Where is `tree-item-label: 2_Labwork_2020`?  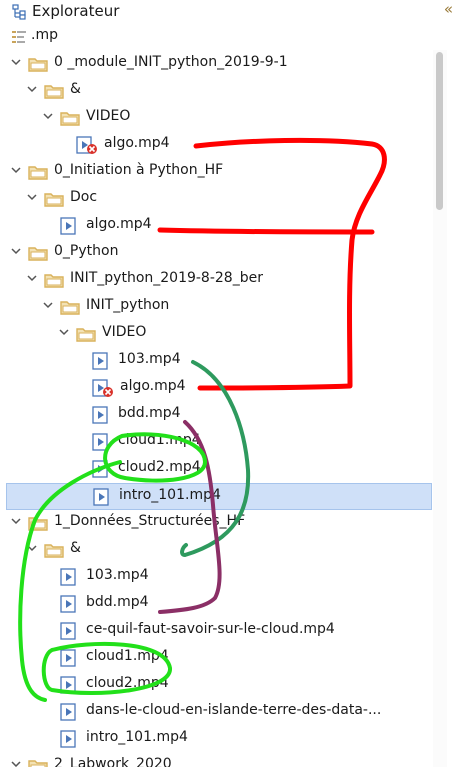
tree-item-label: 2_Labwork_2020 is located at coordinates (113, 761).